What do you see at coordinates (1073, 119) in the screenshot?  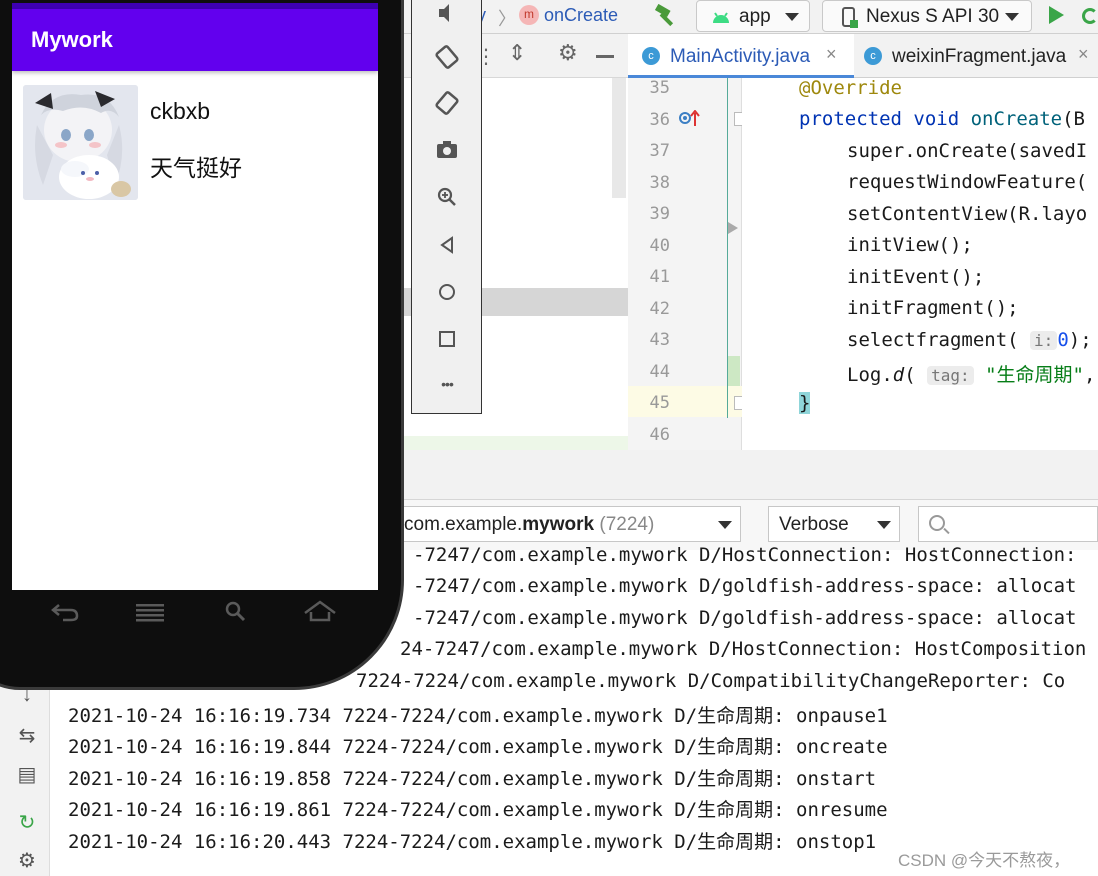 I see `code-text: (B` at bounding box center [1073, 119].